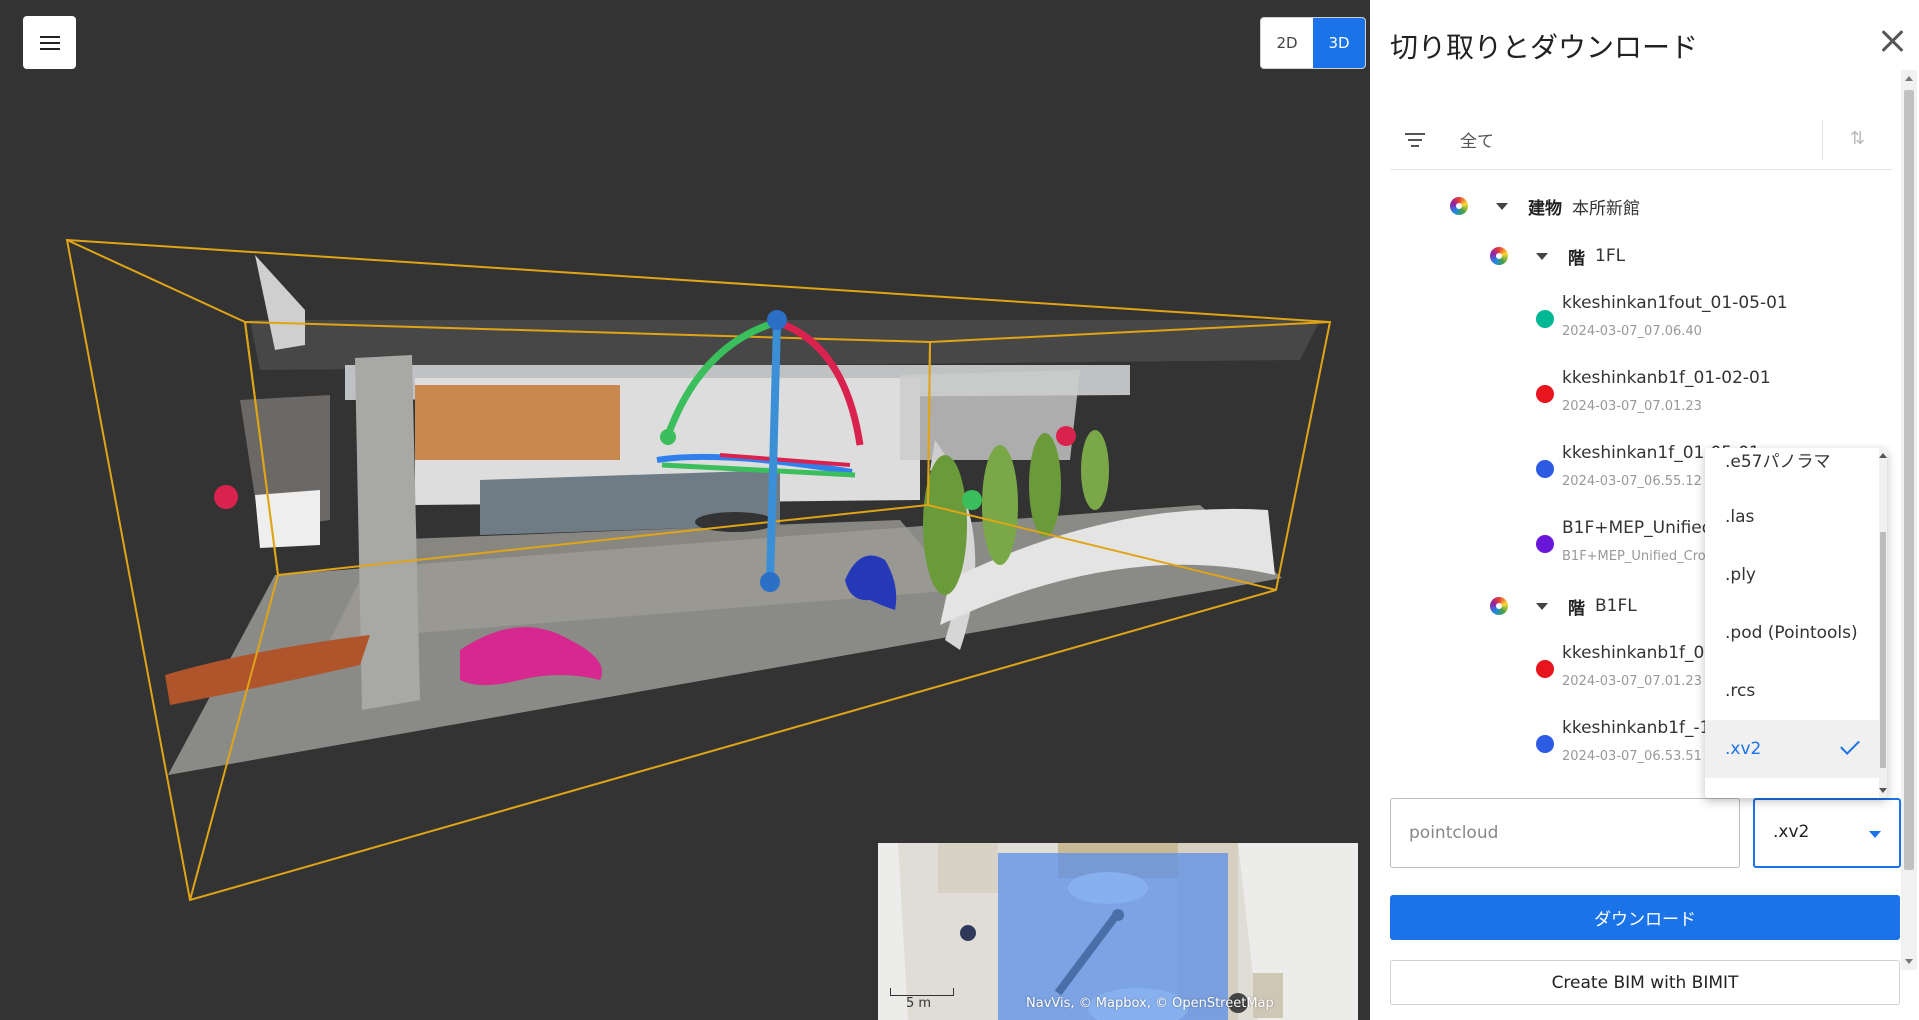  I want to click on hamburger-menu-icon, so click(49, 42).